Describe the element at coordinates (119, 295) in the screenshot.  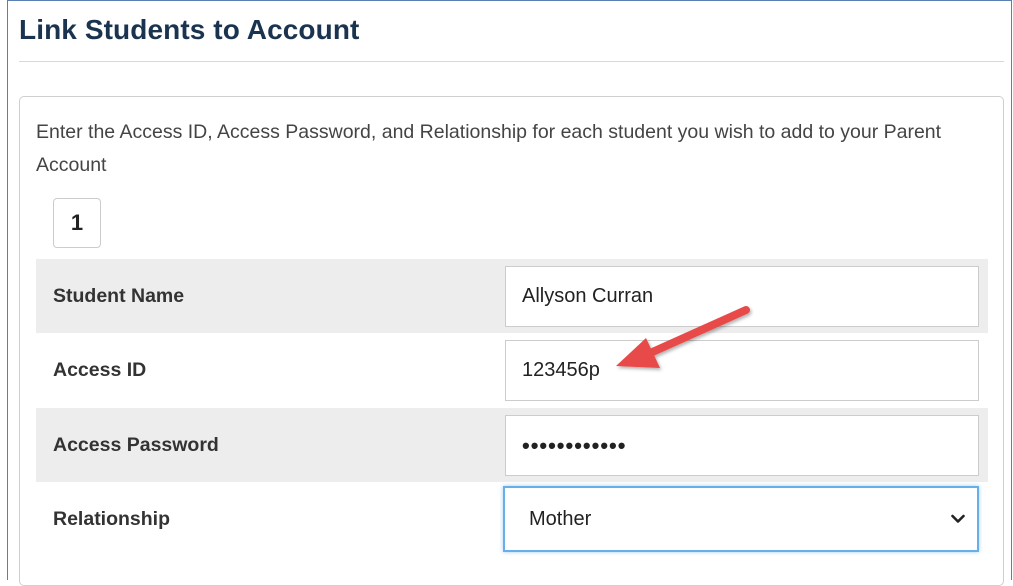
I see `student-name-label: Student Name` at that location.